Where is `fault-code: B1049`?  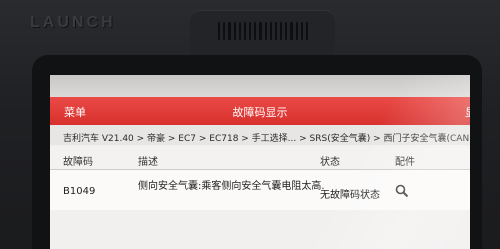
fault-code: B1049 is located at coordinates (79, 191).